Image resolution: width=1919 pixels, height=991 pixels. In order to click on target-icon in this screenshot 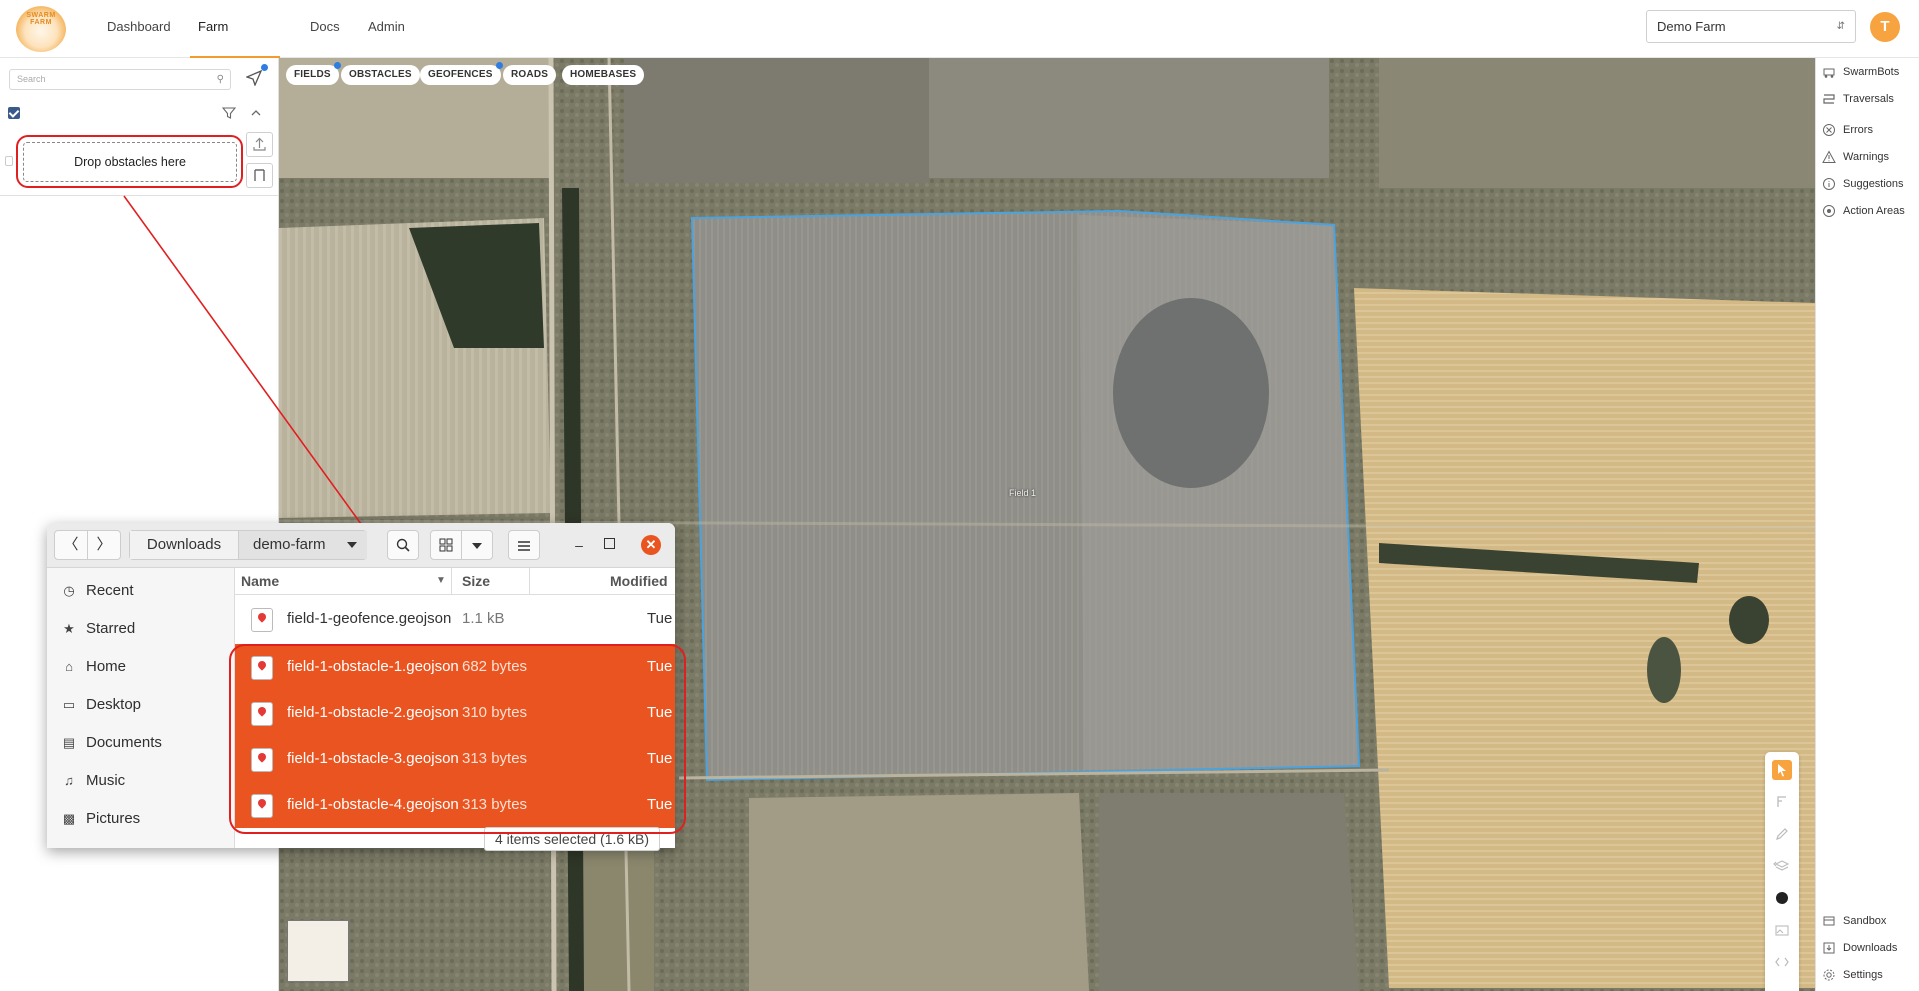, I will do `click(1829, 211)`.